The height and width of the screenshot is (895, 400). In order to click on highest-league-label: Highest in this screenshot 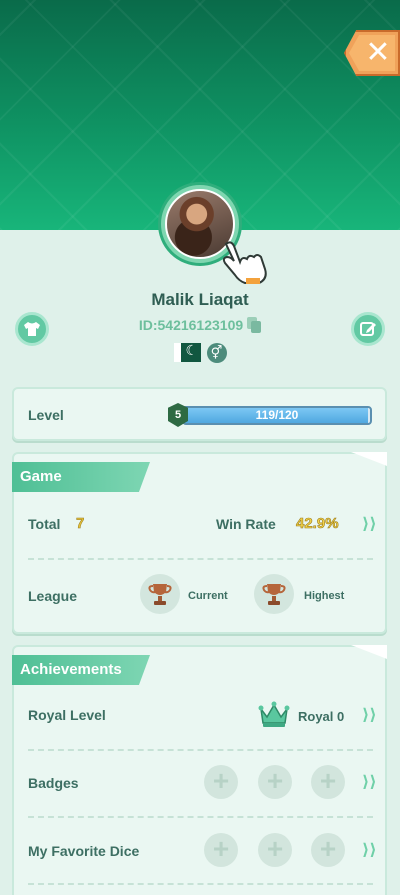, I will do `click(324, 596)`.